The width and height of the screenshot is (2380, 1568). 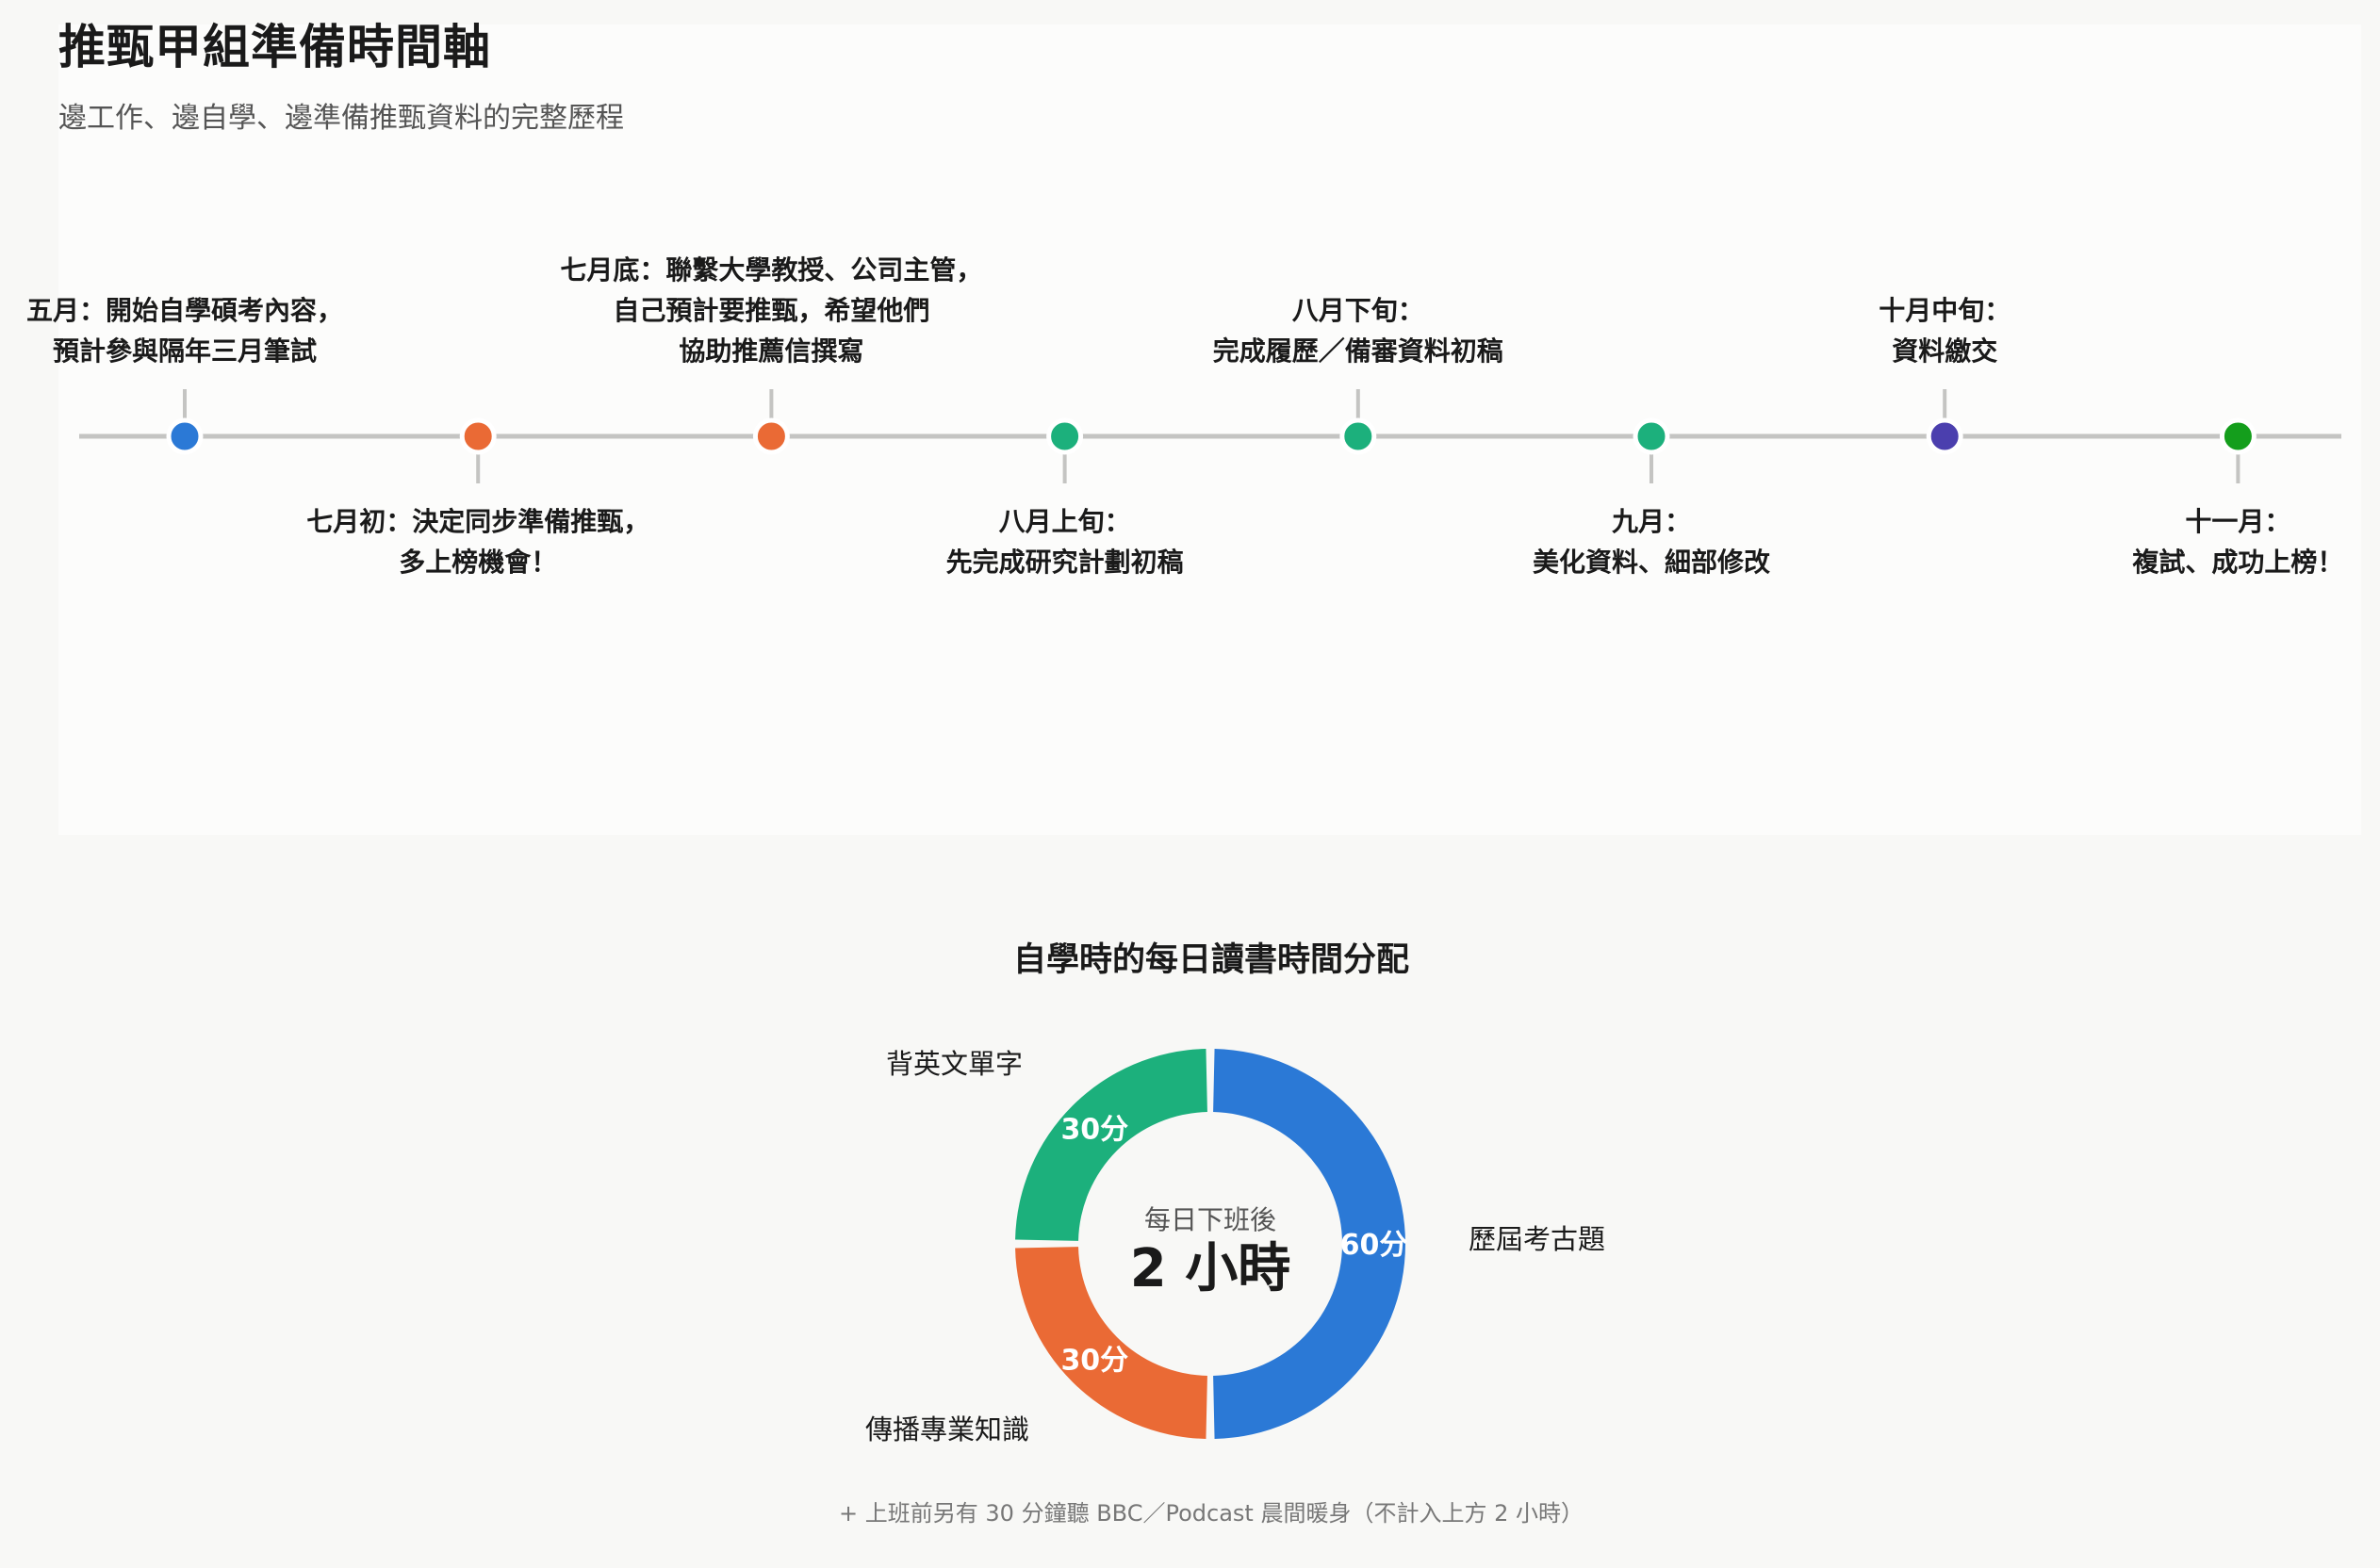 What do you see at coordinates (1374, 1245) in the screenshot?
I see `donut-slice-value: 60分` at bounding box center [1374, 1245].